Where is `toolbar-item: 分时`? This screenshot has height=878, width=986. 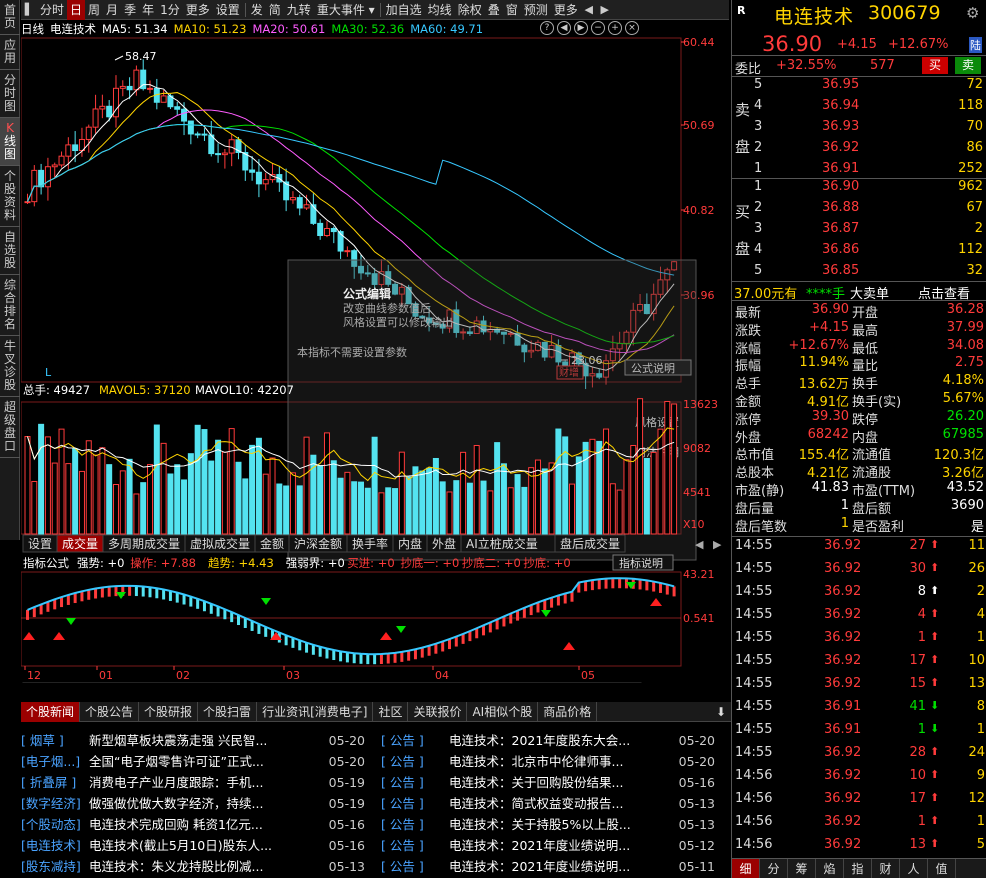 toolbar-item: 分时 is located at coordinates (52, 10).